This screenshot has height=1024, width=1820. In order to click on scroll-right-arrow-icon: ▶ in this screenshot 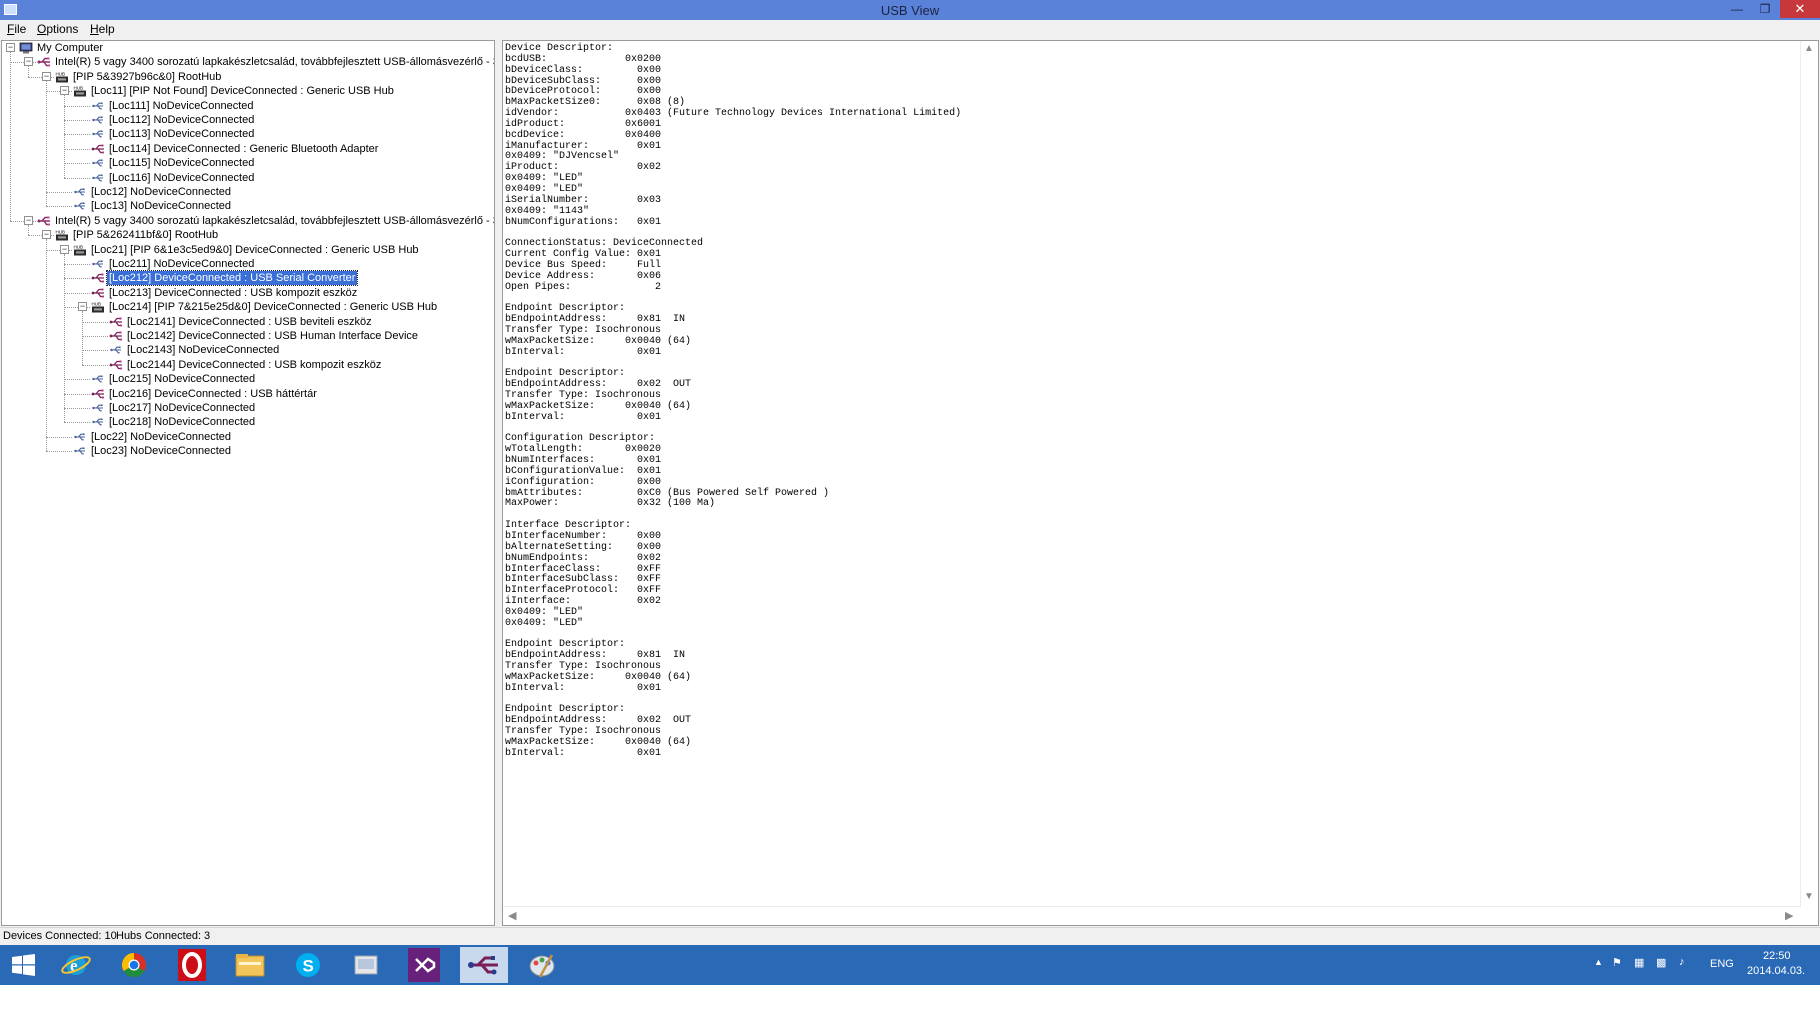, I will do `click(1789, 915)`.